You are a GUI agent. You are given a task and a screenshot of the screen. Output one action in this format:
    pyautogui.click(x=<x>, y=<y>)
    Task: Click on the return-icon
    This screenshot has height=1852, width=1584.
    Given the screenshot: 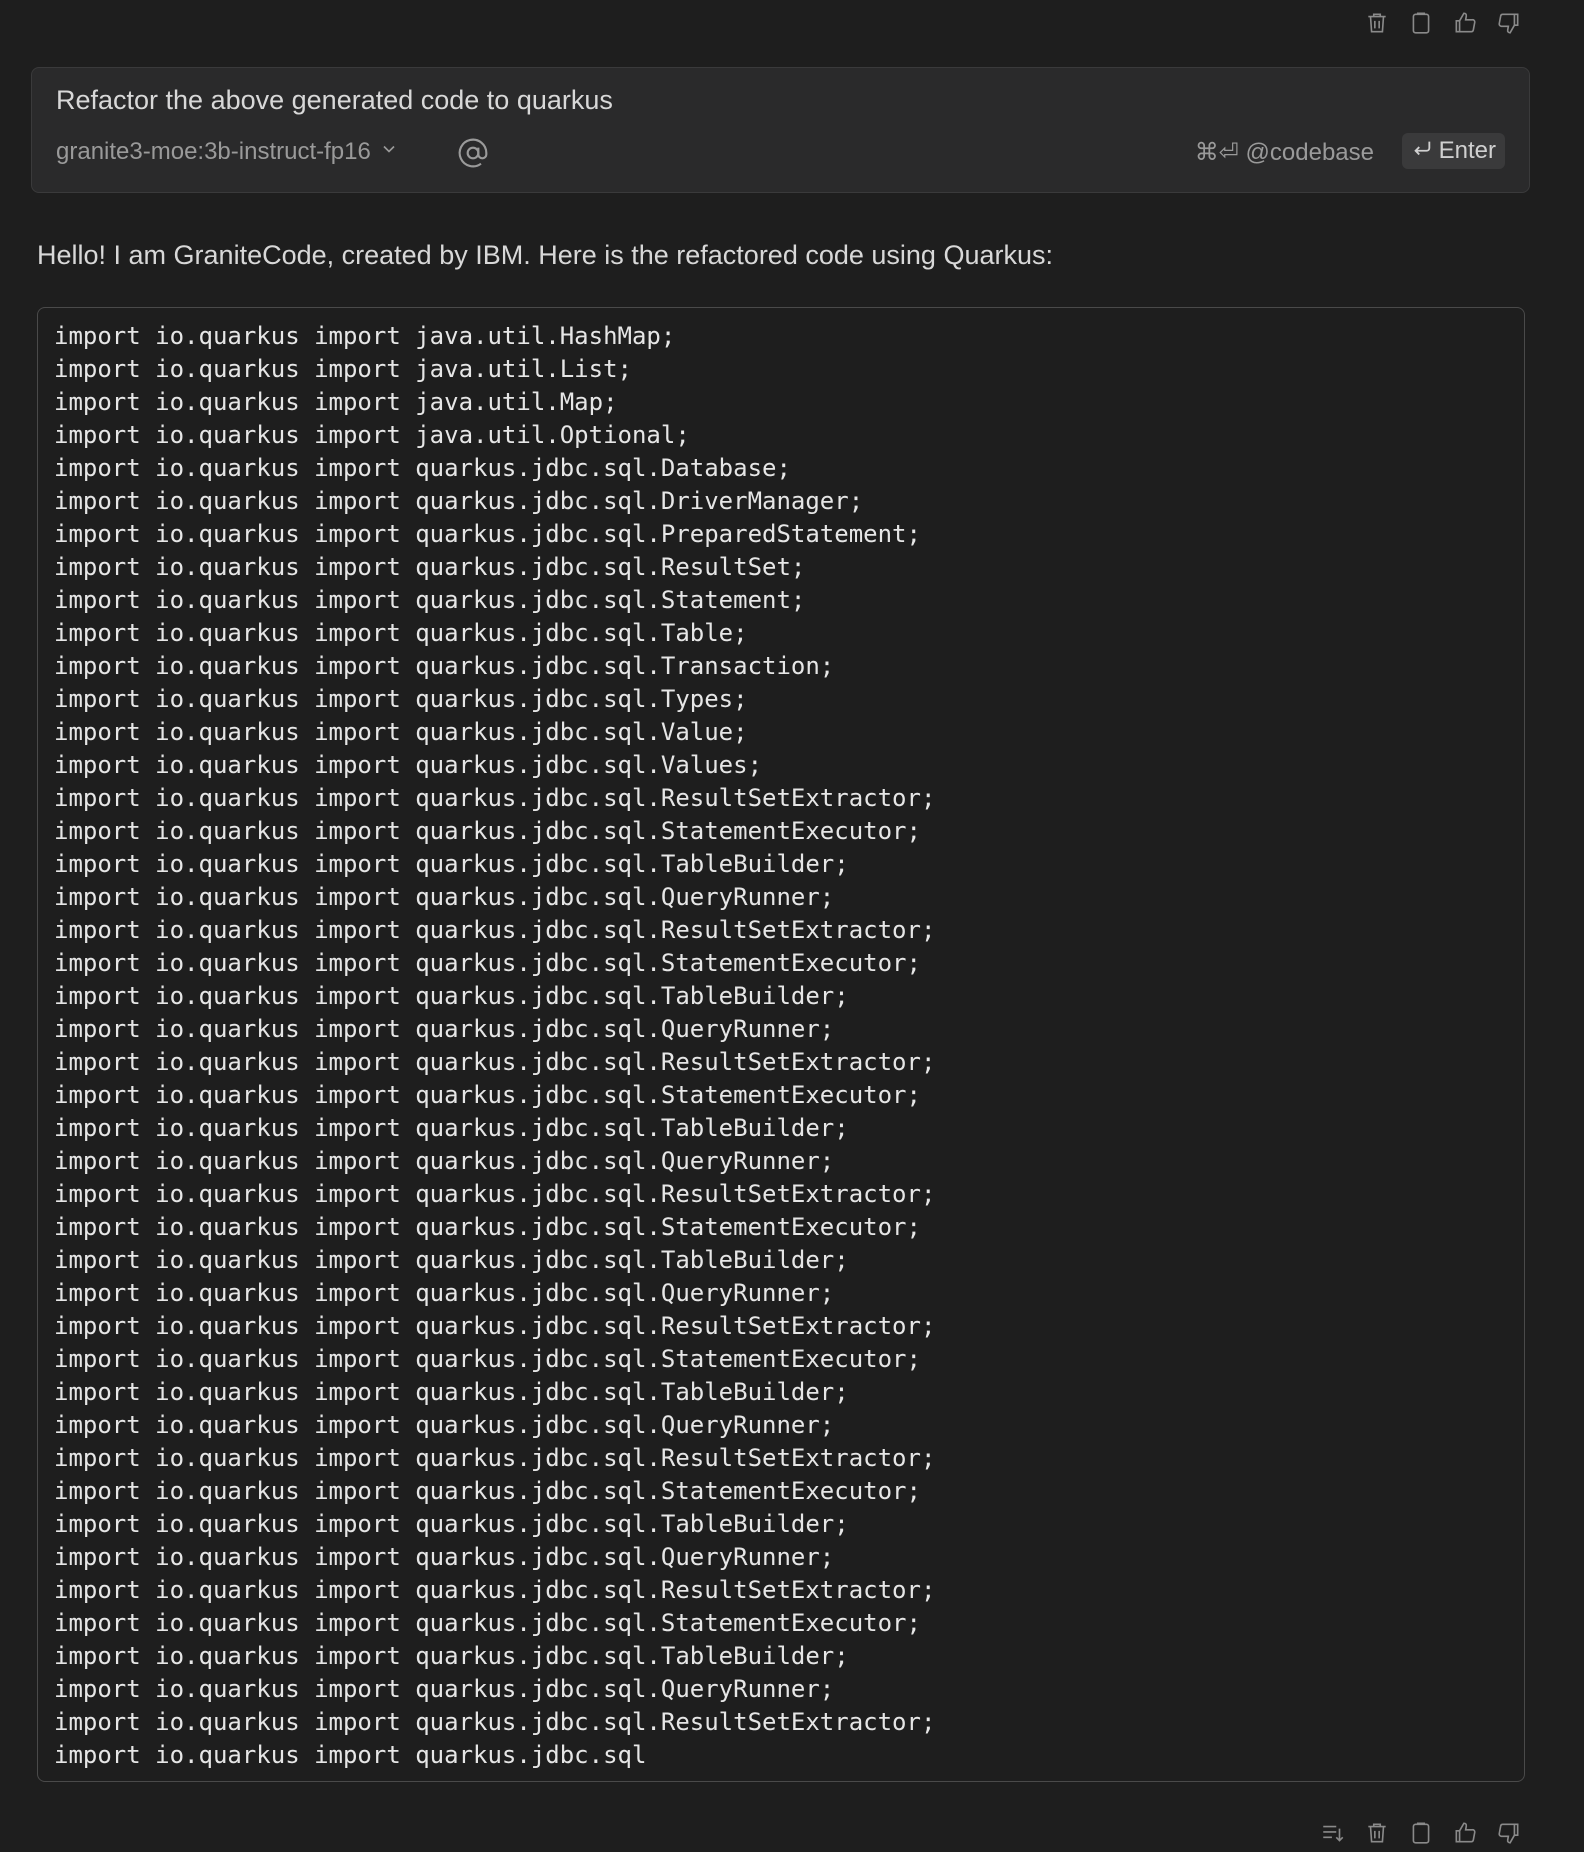 What is the action you would take?
    pyautogui.click(x=1422, y=151)
    